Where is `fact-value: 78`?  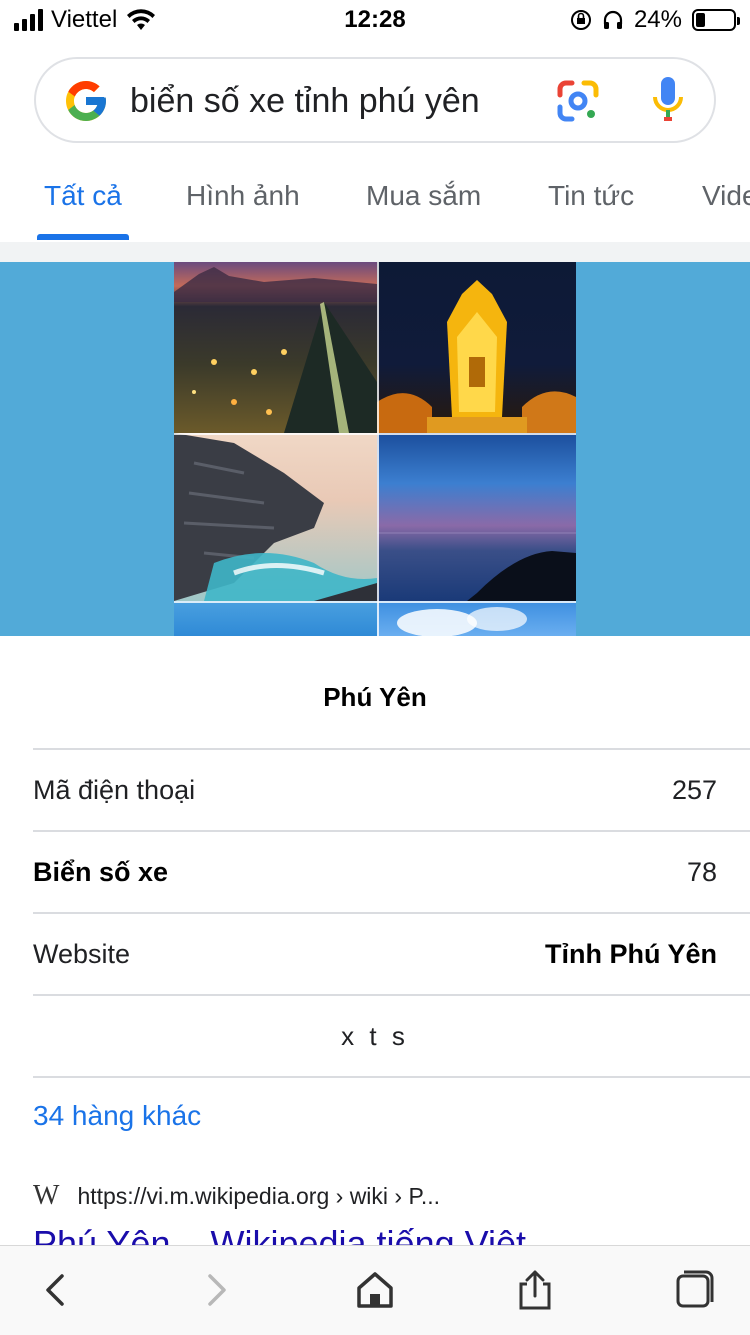
fact-value: 78 is located at coordinates (701, 872).